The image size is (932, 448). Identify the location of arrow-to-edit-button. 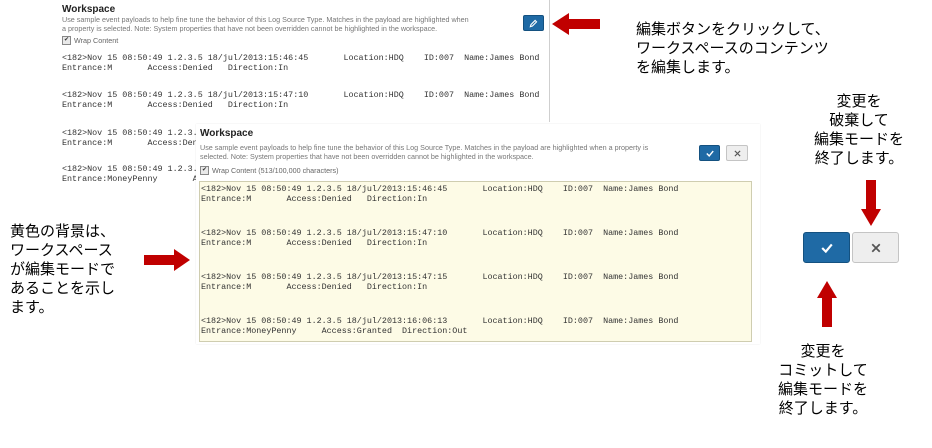
(576, 24).